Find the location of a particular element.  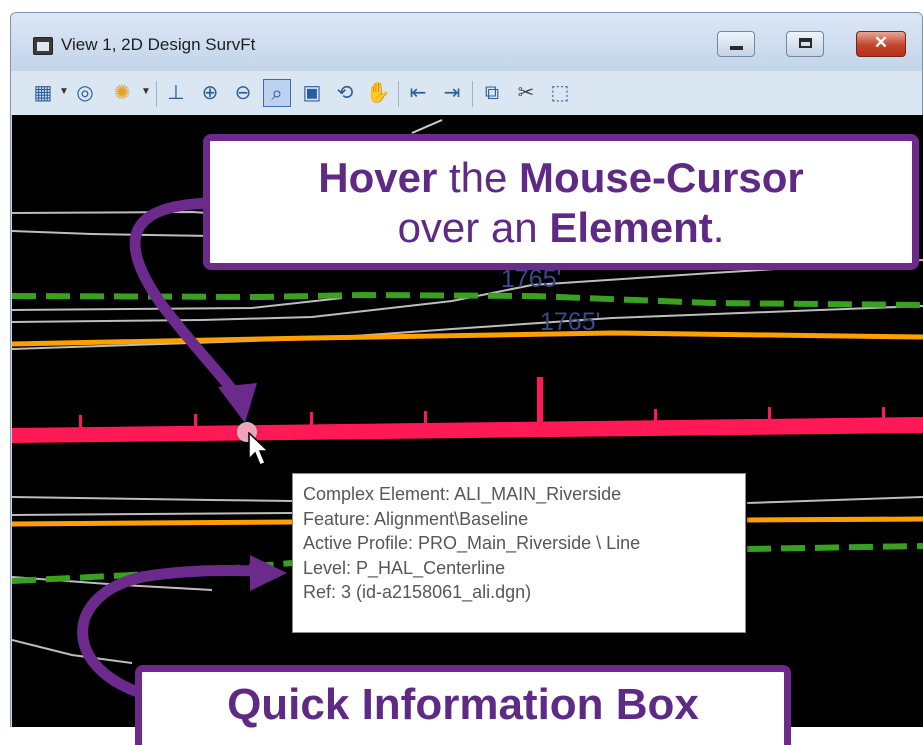

update-view-icon: ⊥ is located at coordinates (176, 93).